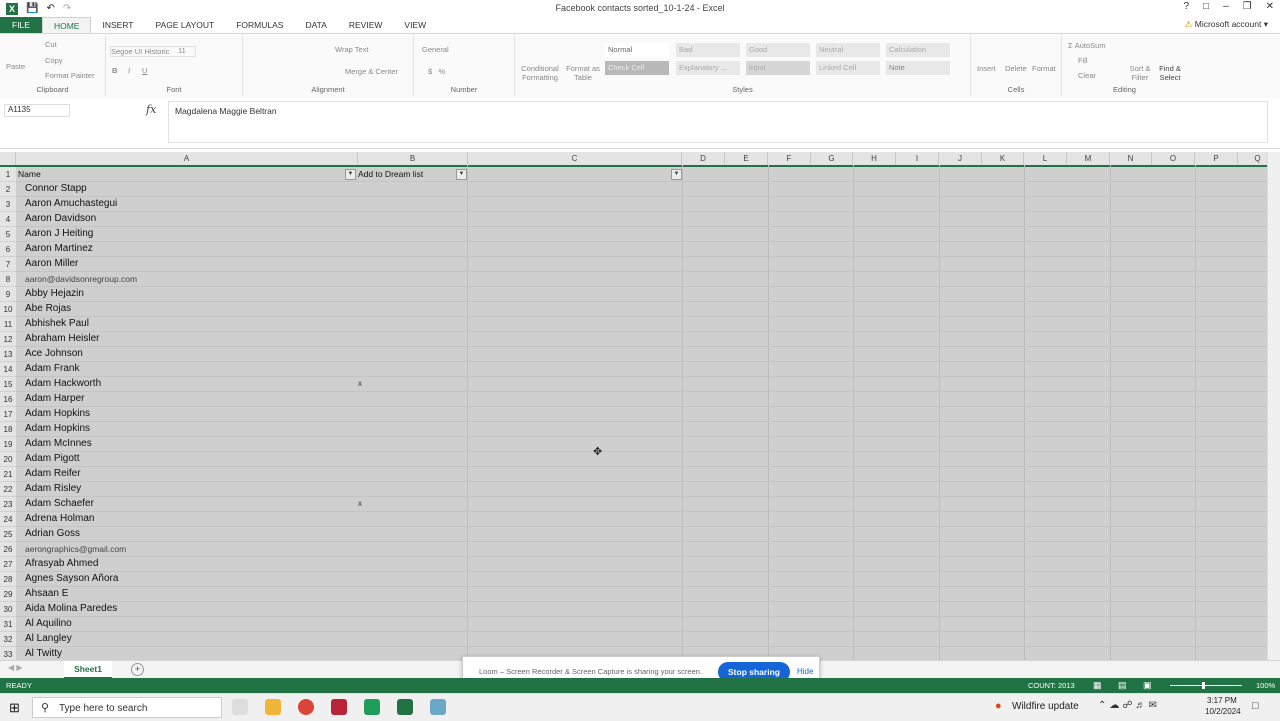  I want to click on name-cell: Connor Stapp, so click(56, 189).